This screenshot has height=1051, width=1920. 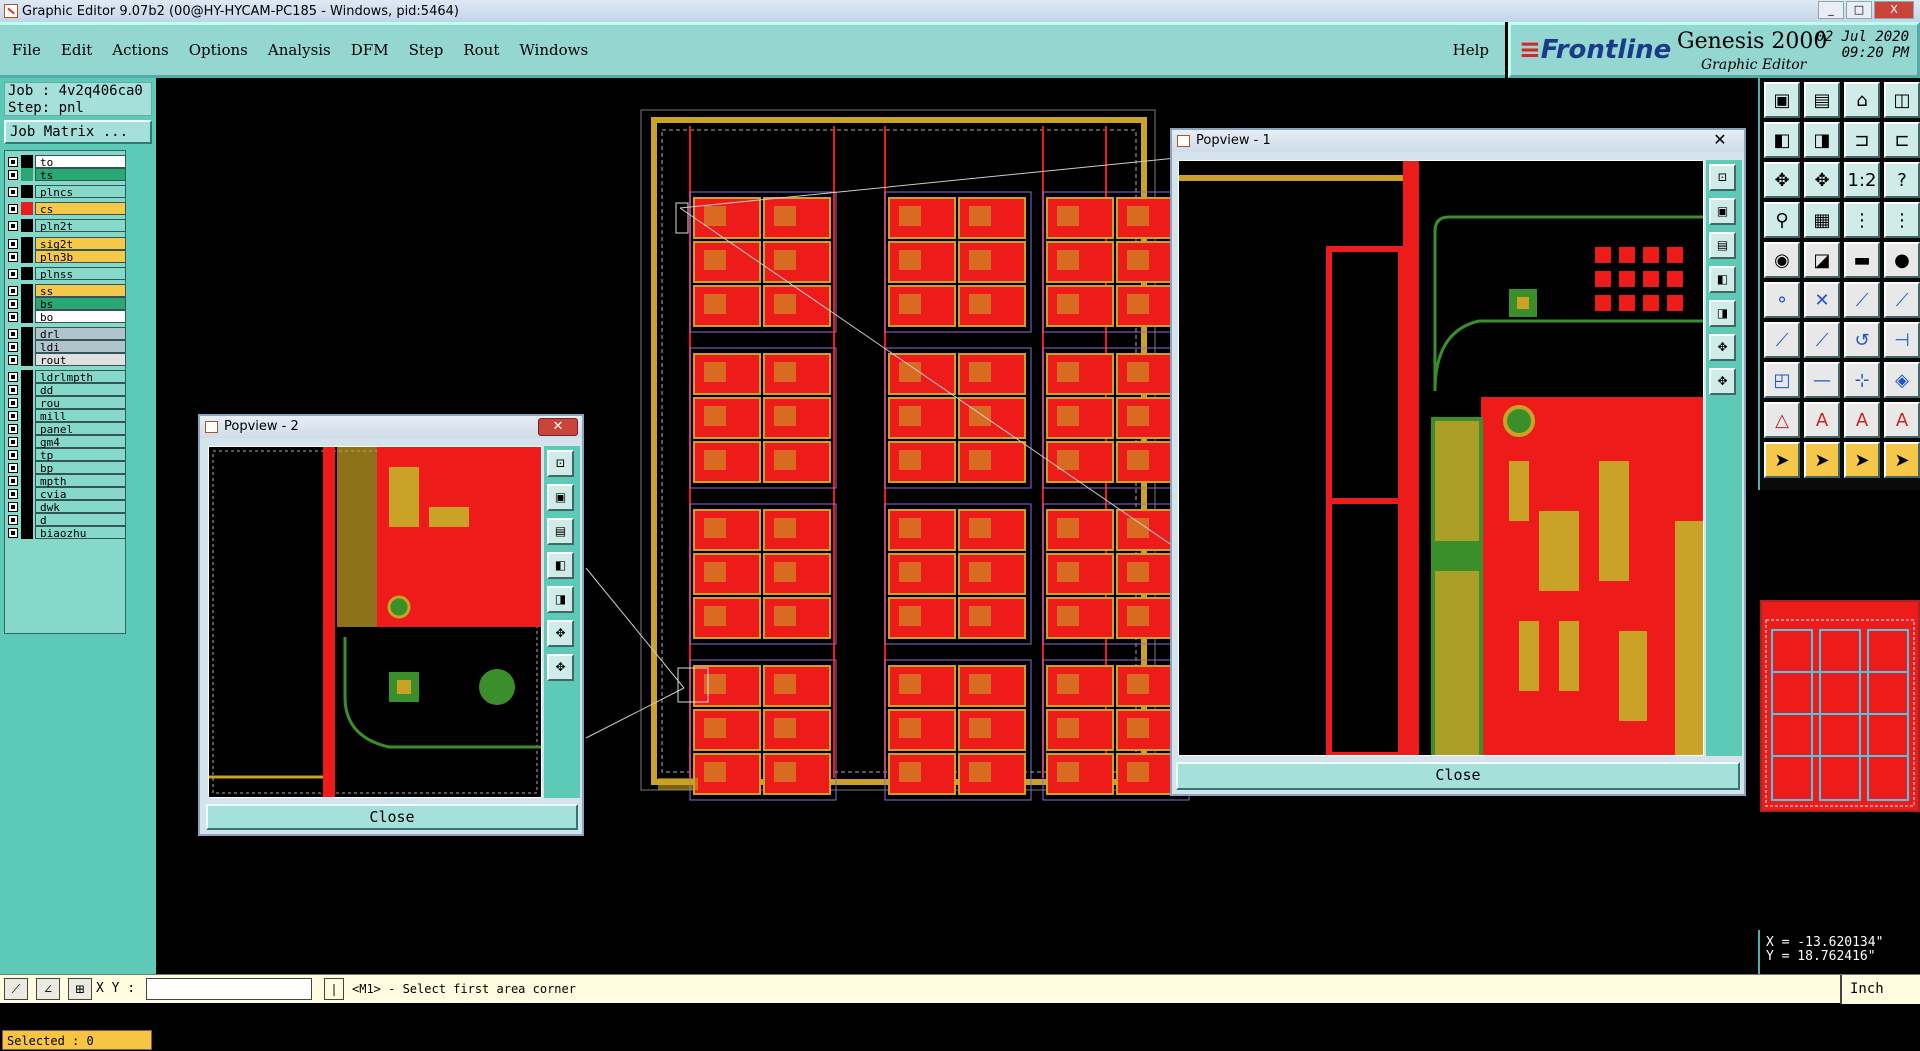 I want to click on layer-row: ts, so click(x=67, y=175).